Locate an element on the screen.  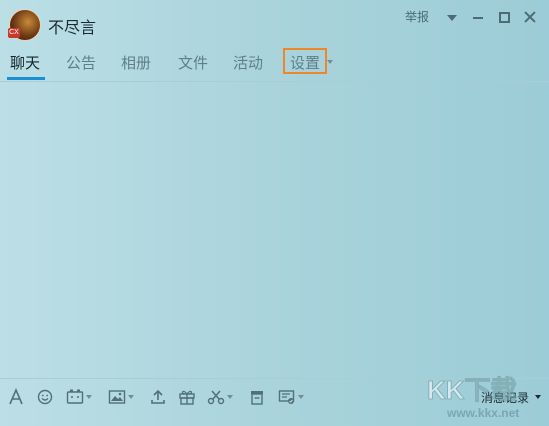
gift-icon is located at coordinates (187, 397).